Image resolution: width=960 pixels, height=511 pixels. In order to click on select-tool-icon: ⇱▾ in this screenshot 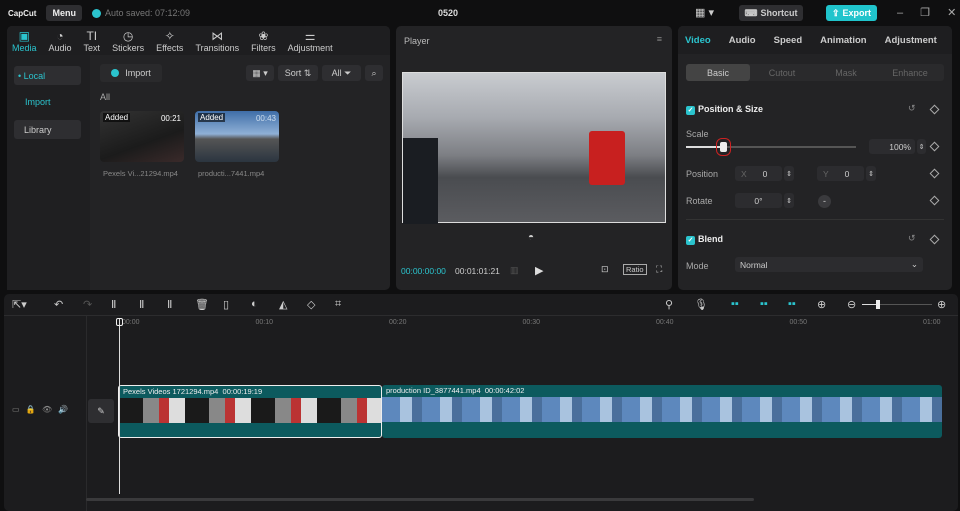, I will do `click(19, 304)`.